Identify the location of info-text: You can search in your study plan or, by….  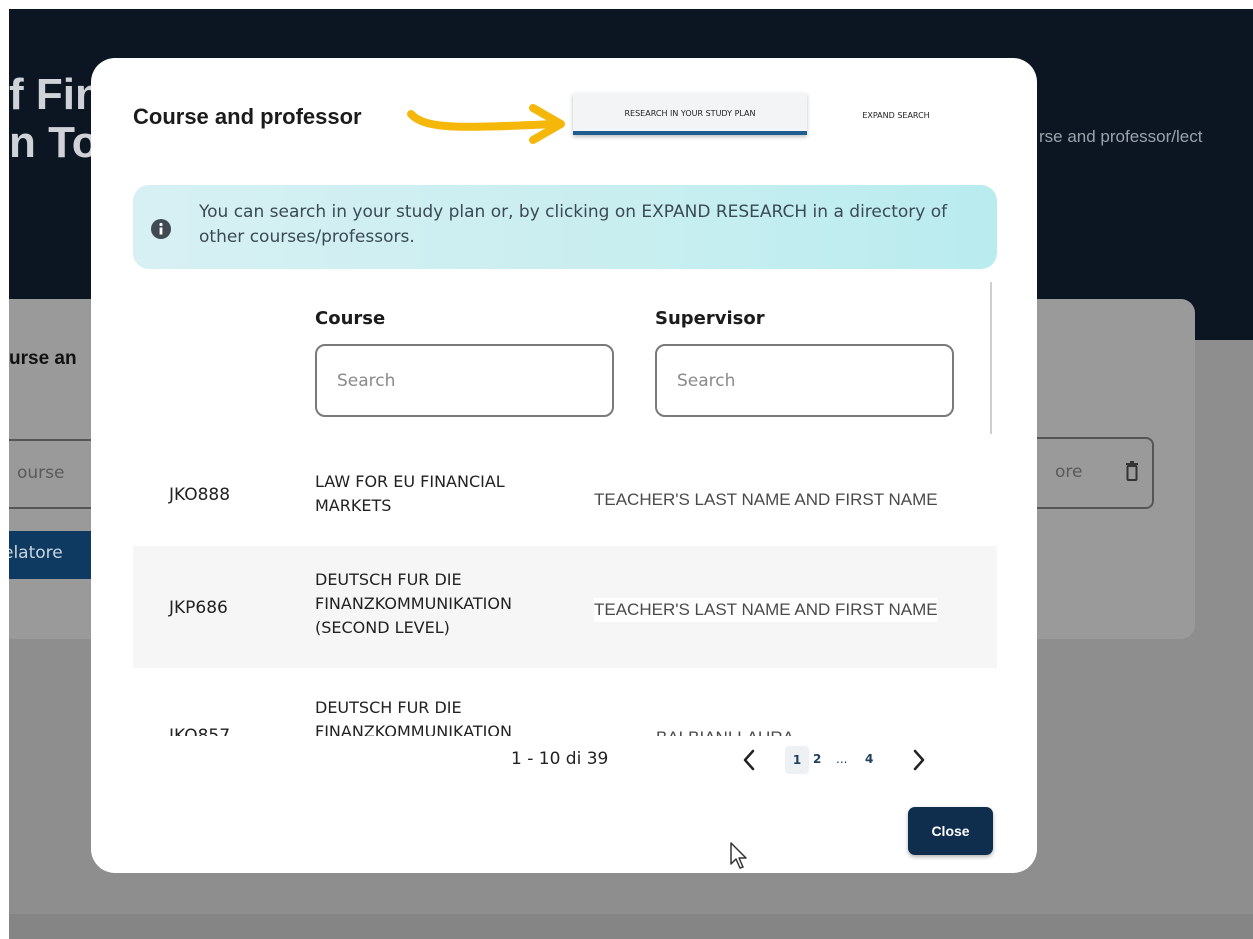
(573, 224).